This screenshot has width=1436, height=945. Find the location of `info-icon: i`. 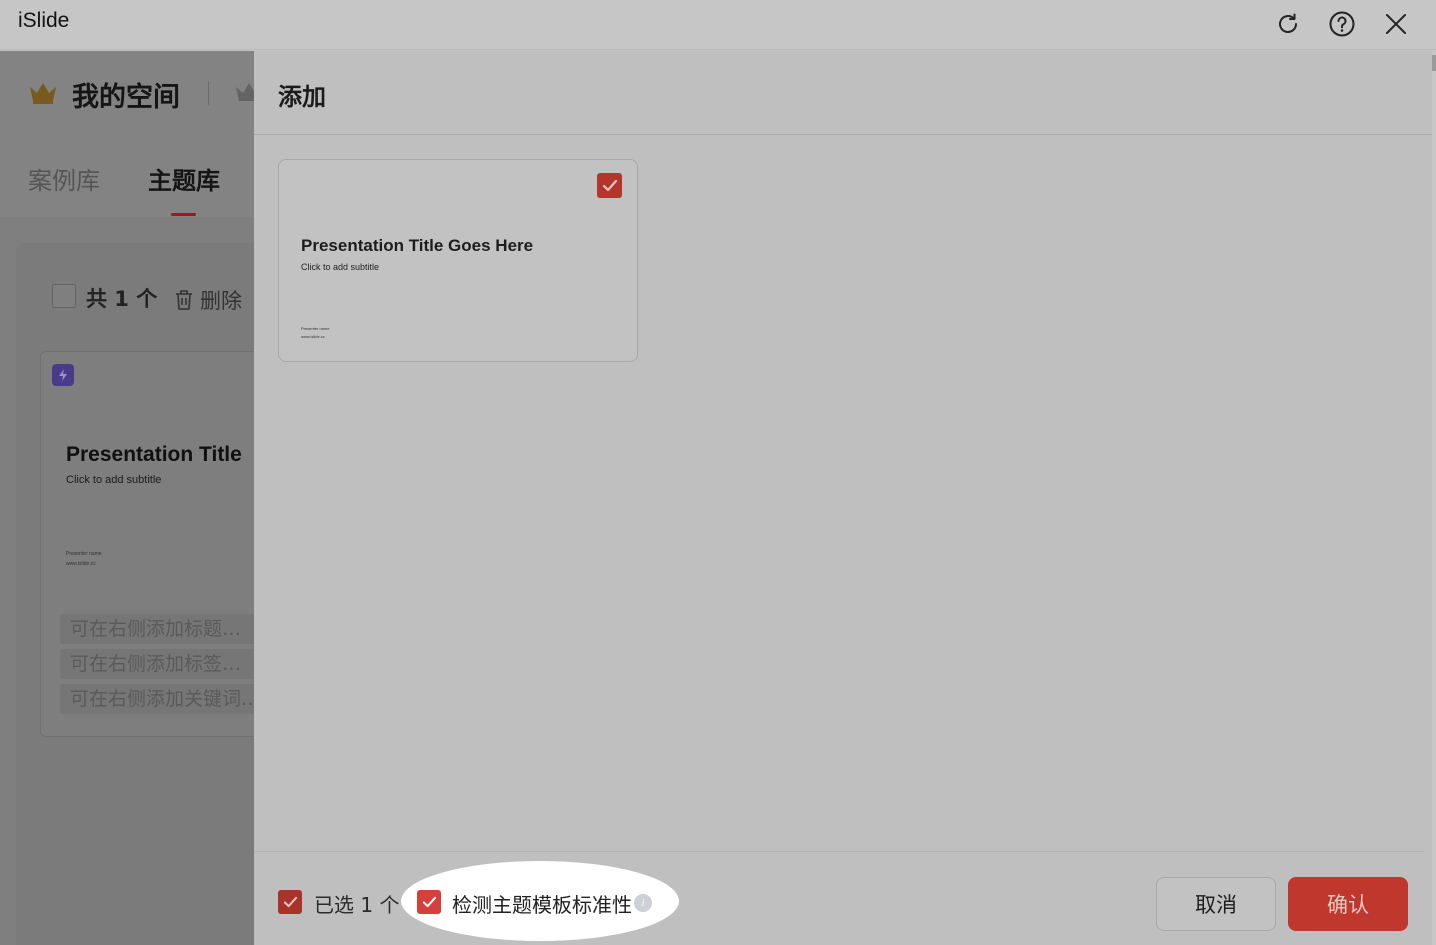

info-icon: i is located at coordinates (643, 903).